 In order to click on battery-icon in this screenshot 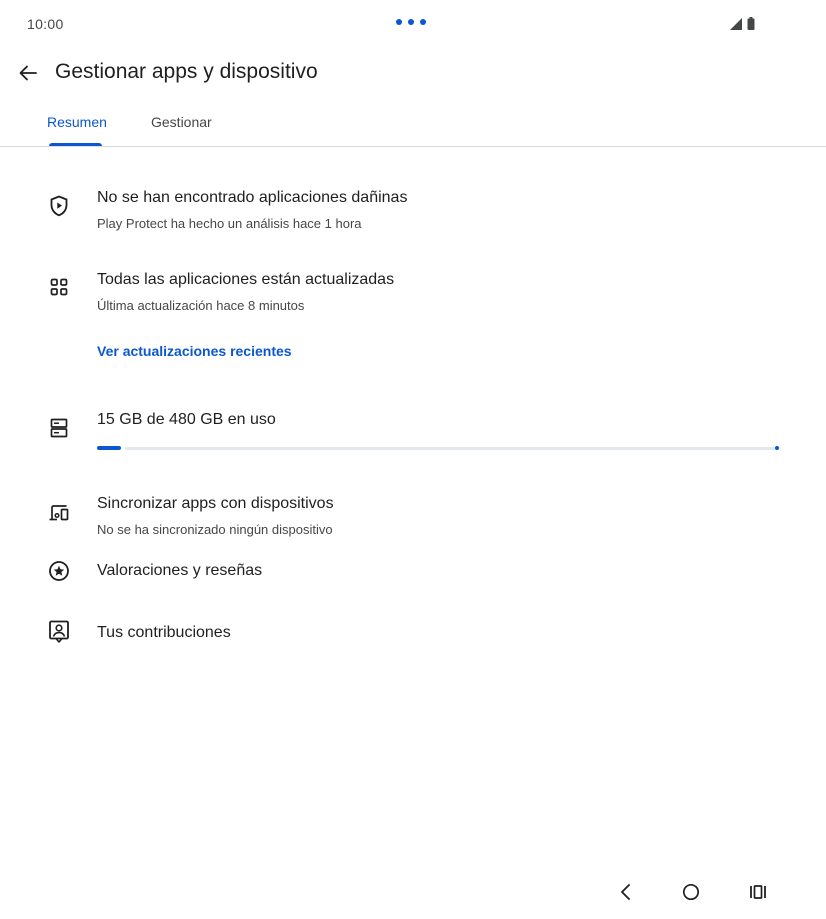, I will do `click(751, 23)`.